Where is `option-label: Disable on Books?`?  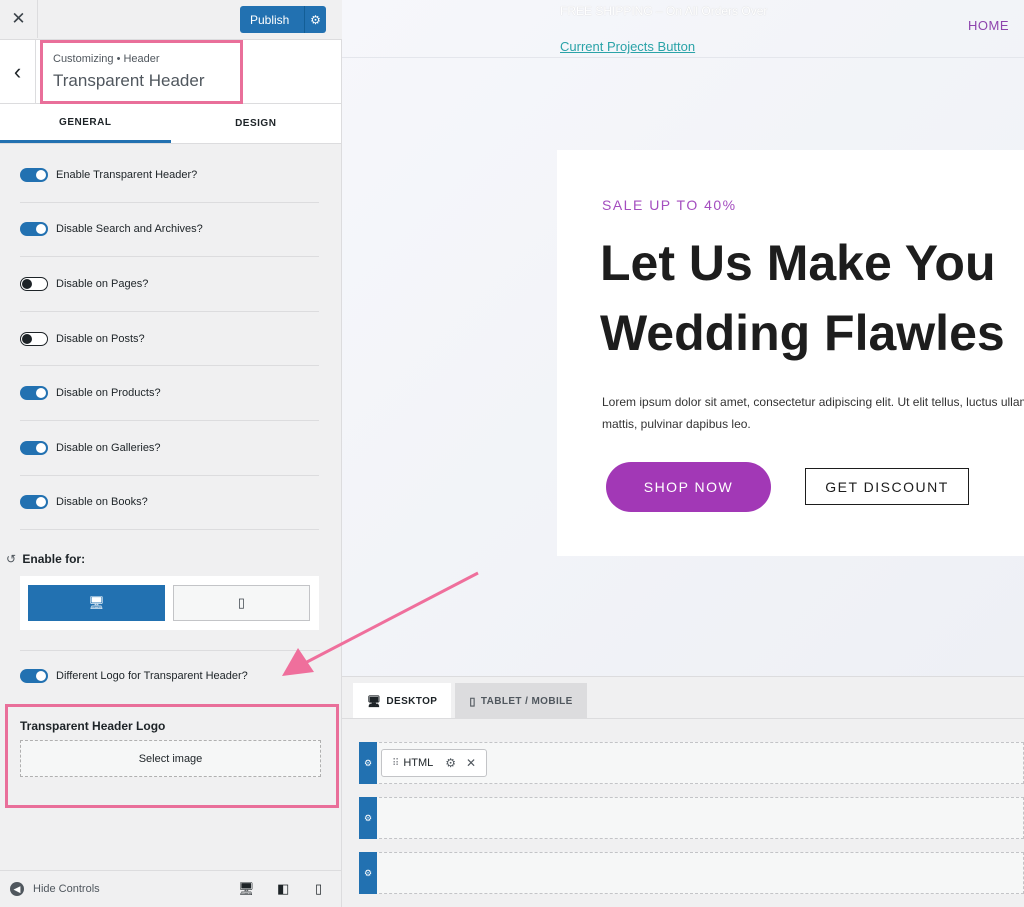 option-label: Disable on Books? is located at coordinates (102, 502).